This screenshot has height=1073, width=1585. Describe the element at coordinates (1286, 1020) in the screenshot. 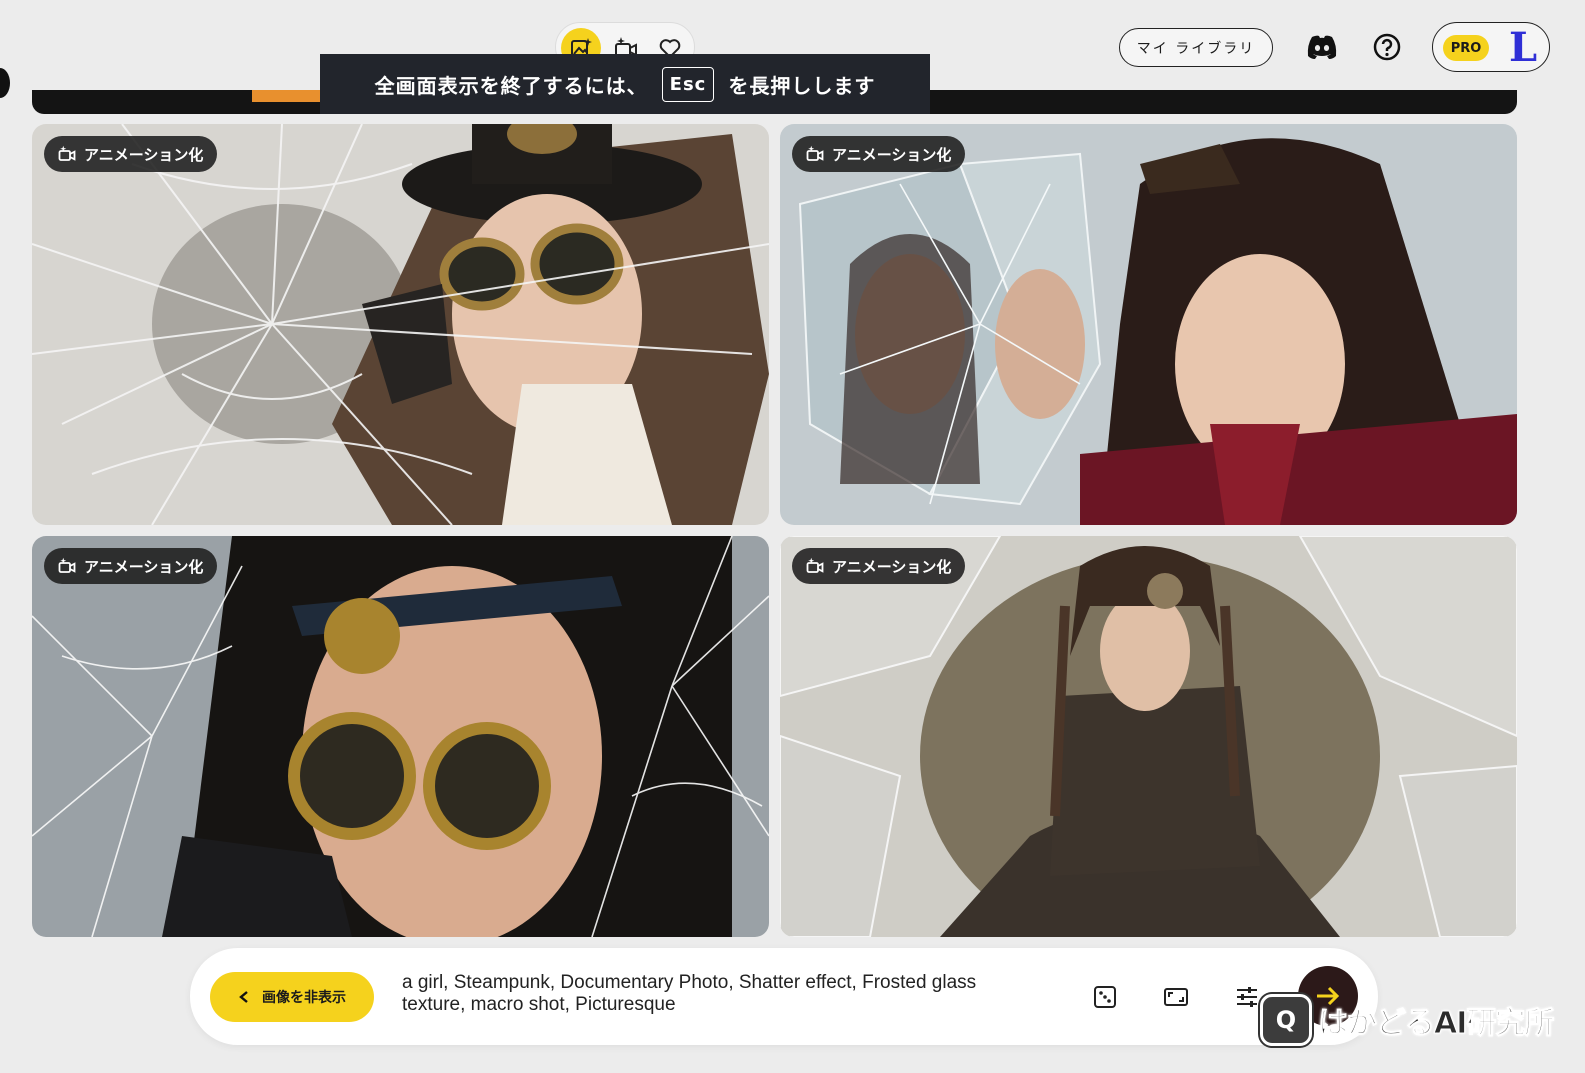

I see `watermark-logo: Q` at that location.